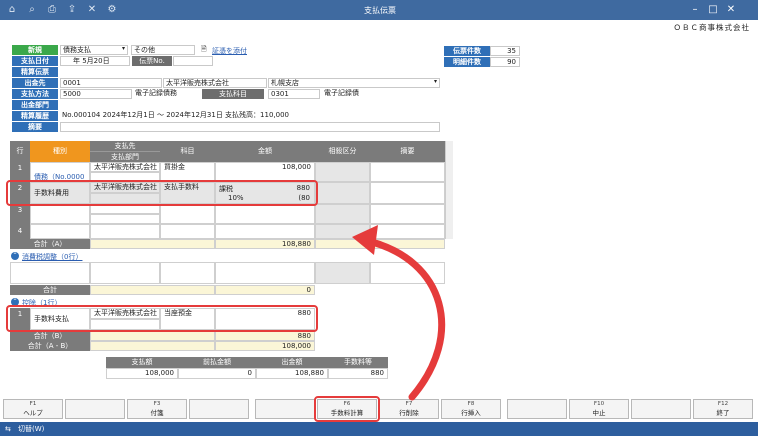  What do you see at coordinates (193, 61) in the screenshot?
I see `slip-no-field` at bounding box center [193, 61].